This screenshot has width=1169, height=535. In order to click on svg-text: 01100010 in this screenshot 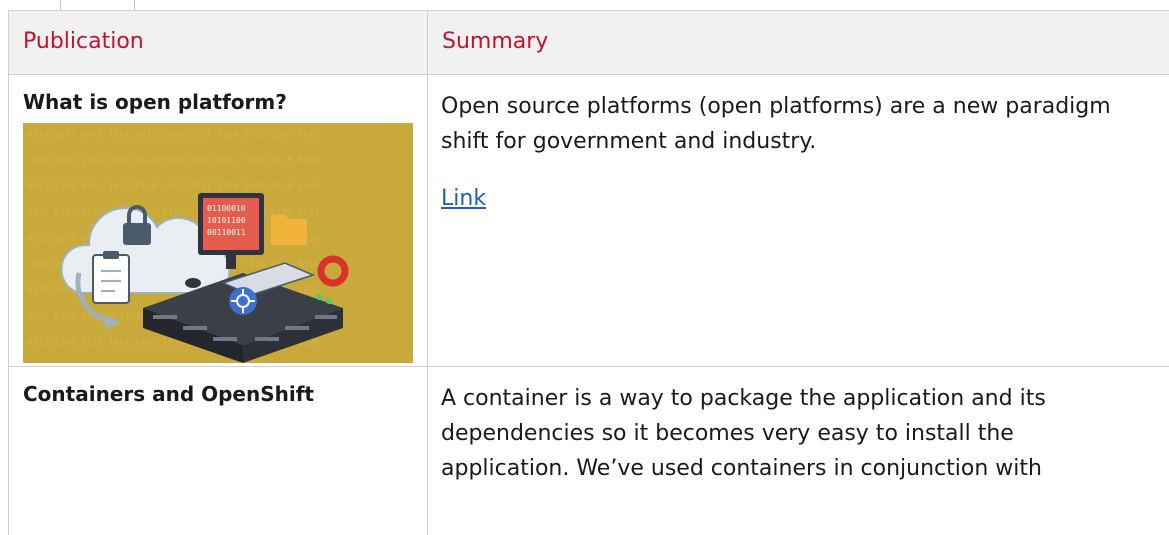, I will do `click(226, 208)`.